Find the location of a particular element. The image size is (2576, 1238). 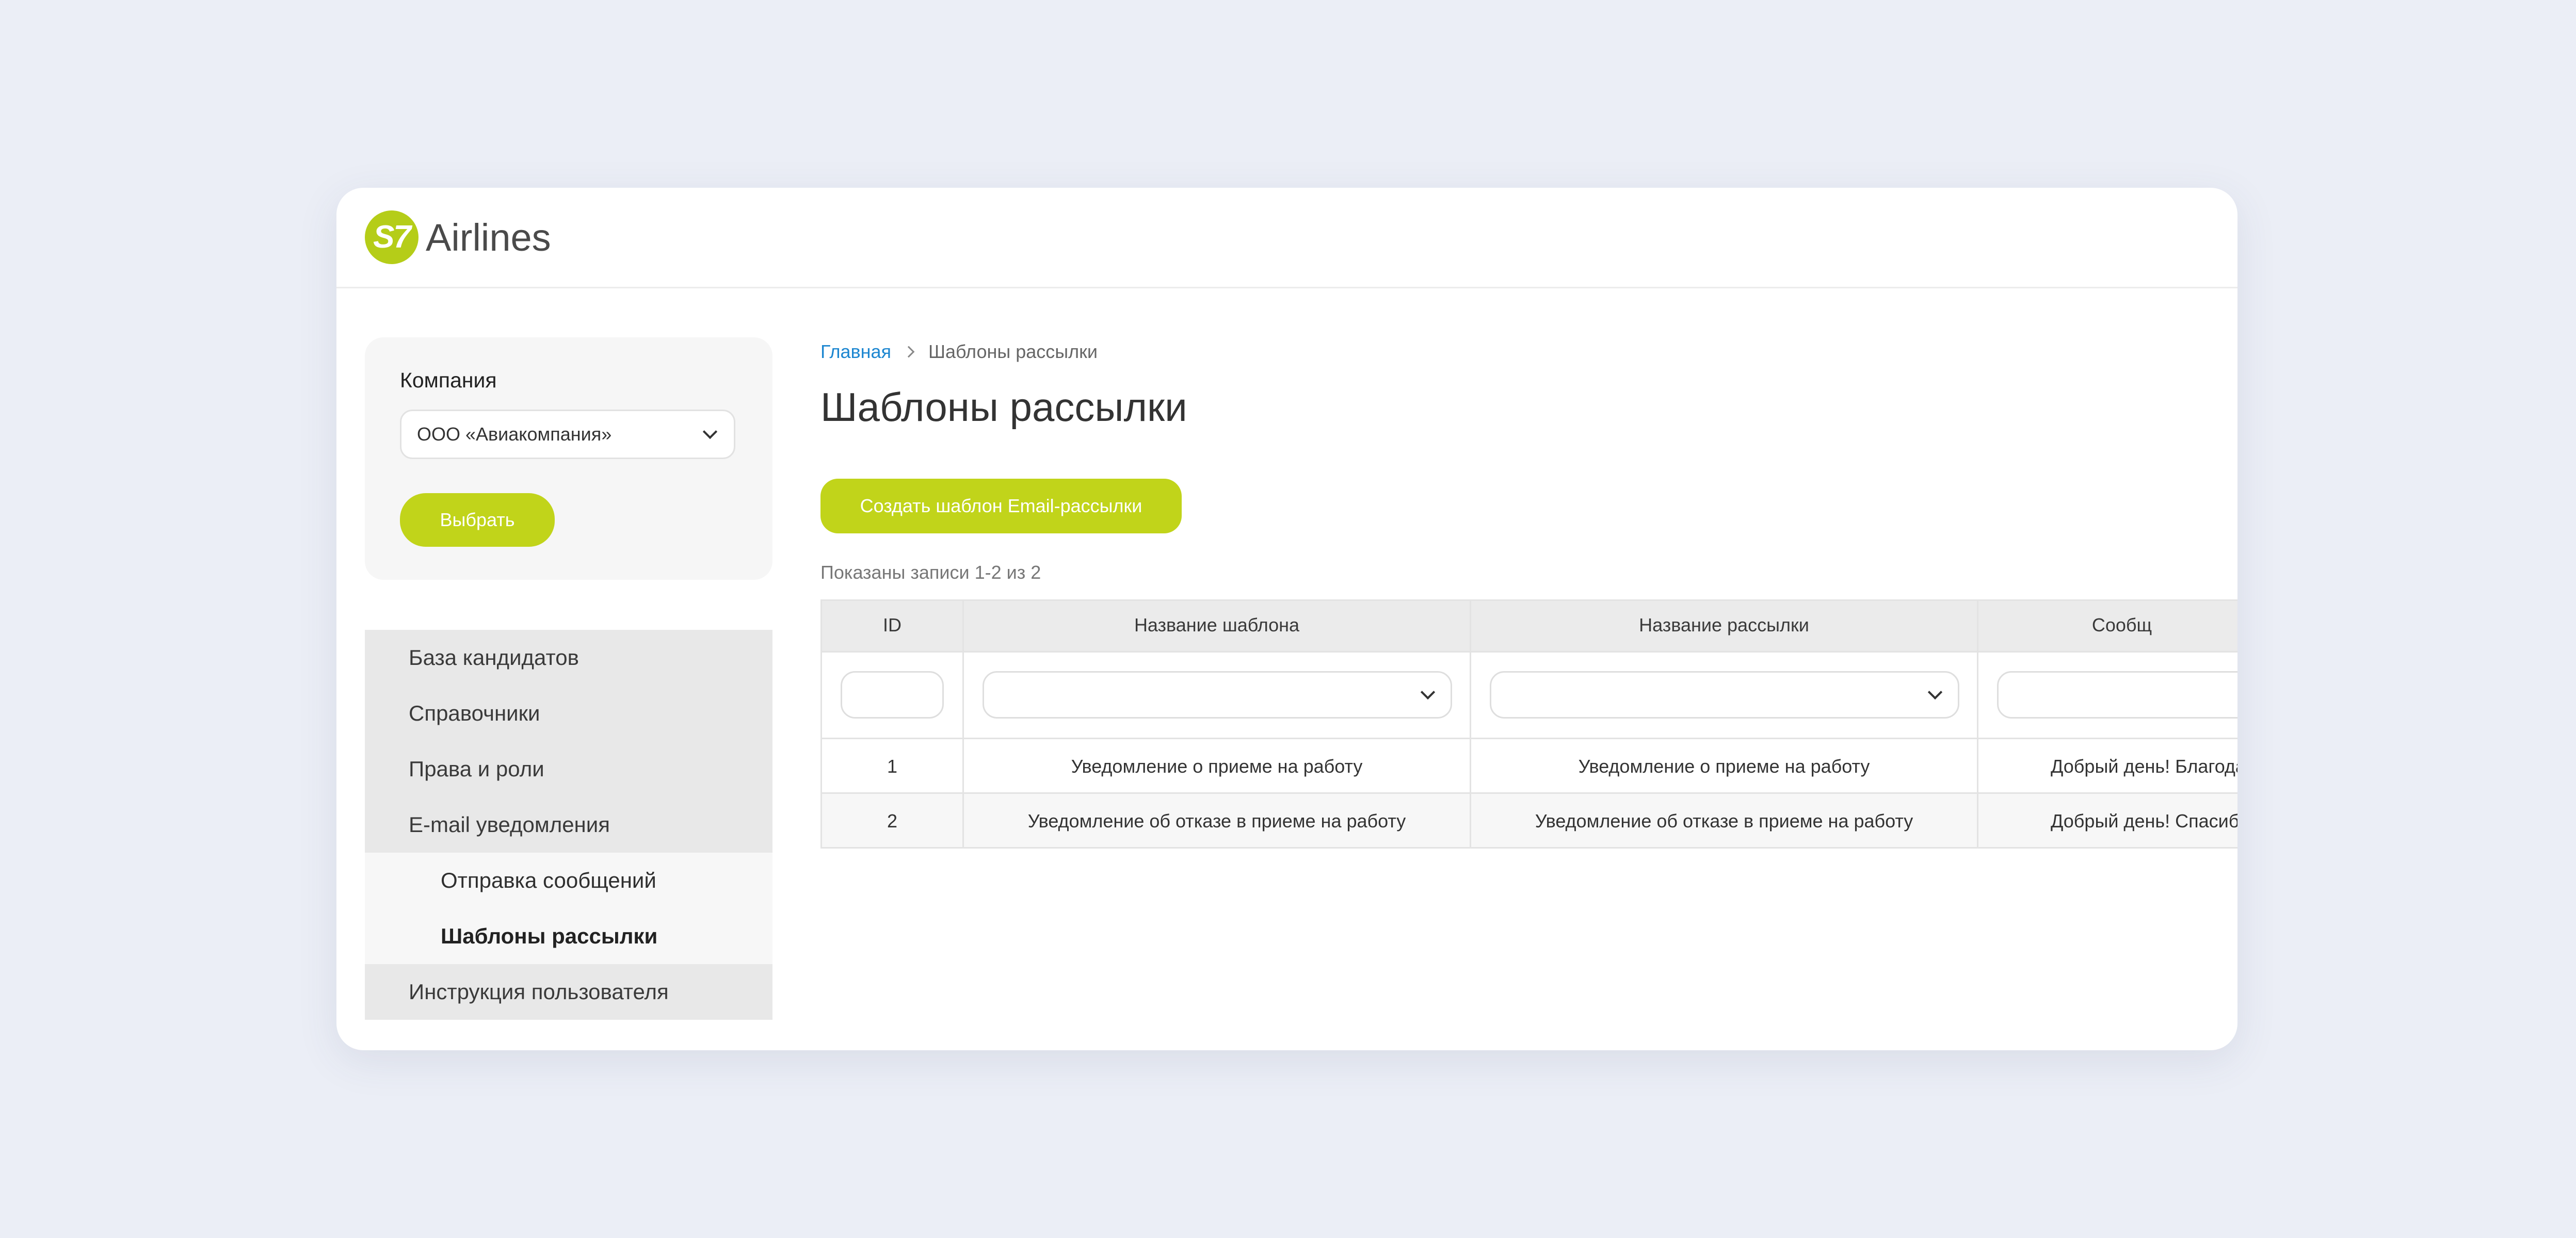

column-header-message: Сообщ is located at coordinates (2108, 627).